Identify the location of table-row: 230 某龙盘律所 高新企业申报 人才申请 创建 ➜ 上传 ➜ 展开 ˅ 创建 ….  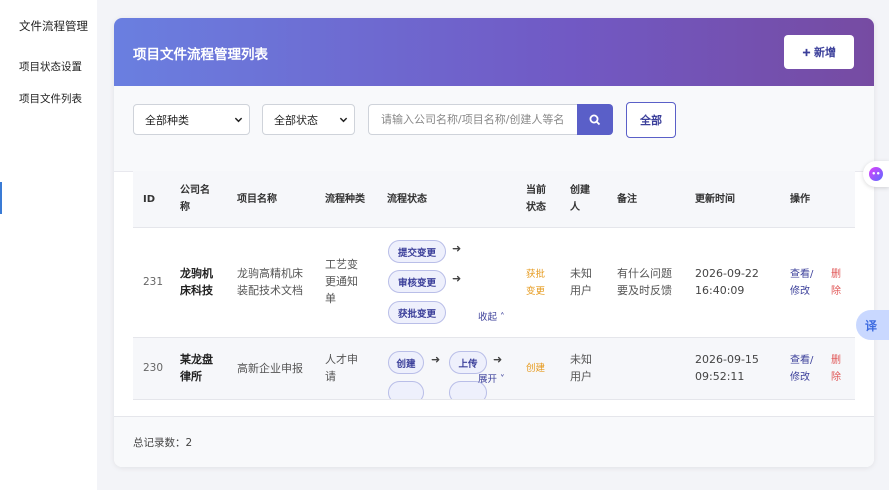
(494, 369).